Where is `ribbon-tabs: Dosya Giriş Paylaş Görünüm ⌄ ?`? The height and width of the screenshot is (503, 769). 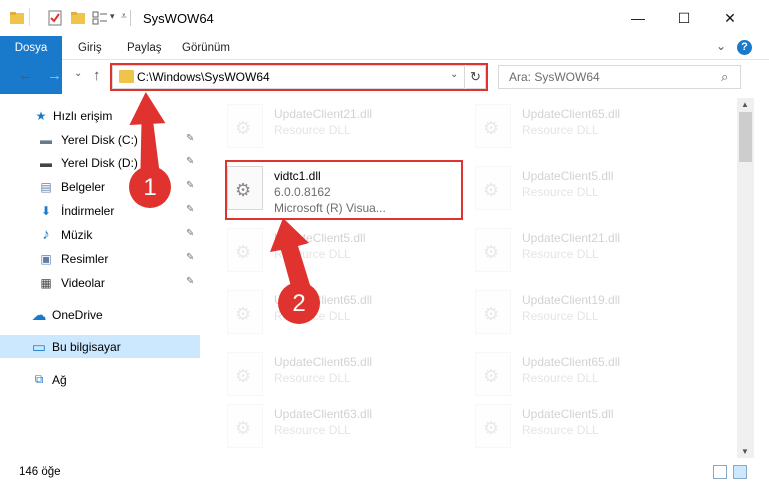 ribbon-tabs: Dosya Giriş Paylaş Görünüm ⌄ ? is located at coordinates (384, 65).